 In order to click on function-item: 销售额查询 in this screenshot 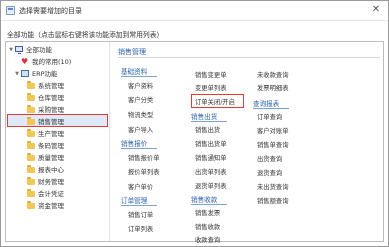, I will do `click(272, 200)`.